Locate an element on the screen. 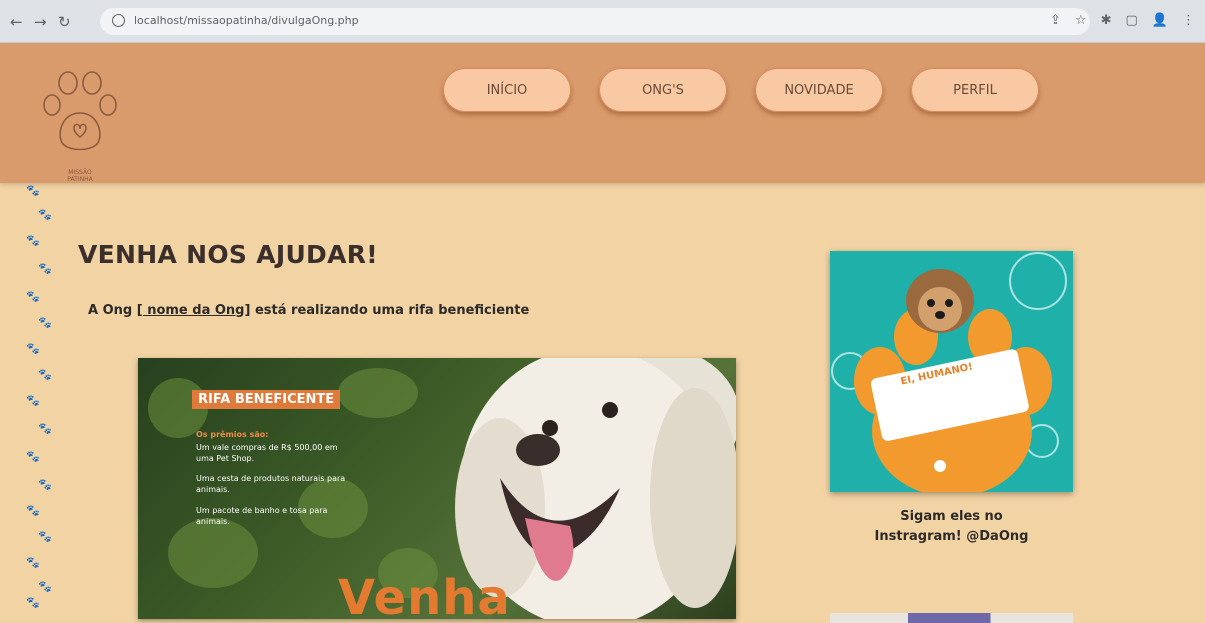 The image size is (1205, 623). prizes-label: Os prêmios são: is located at coordinates (232, 434).